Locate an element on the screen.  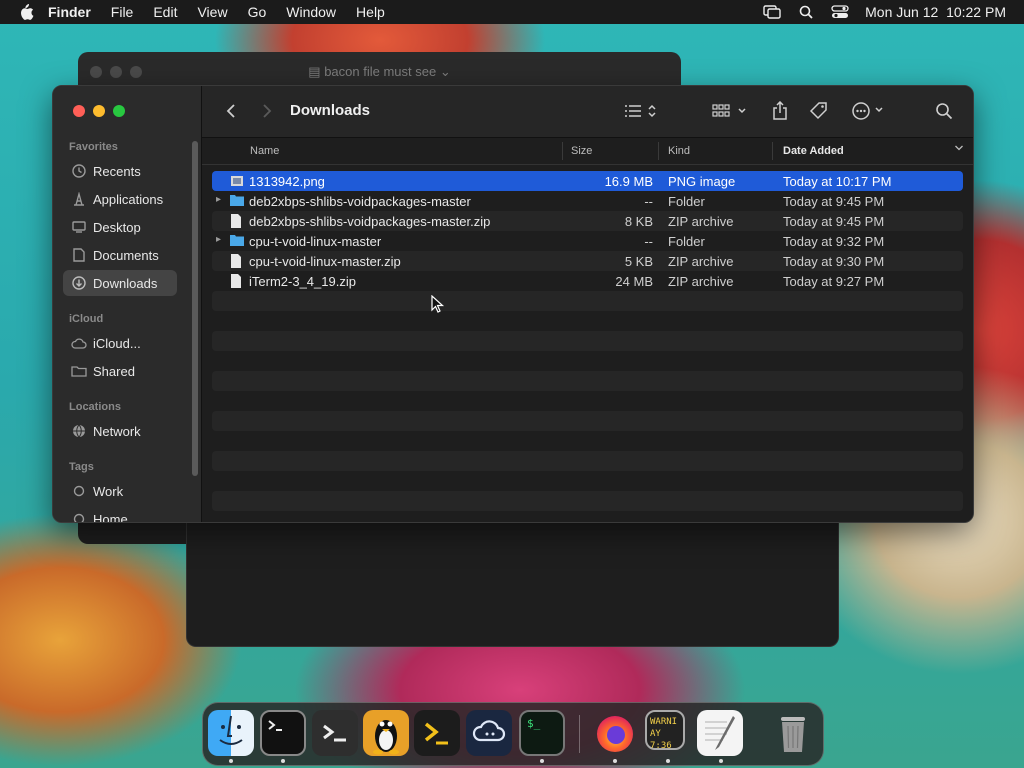
sidebar-item-tag-work: Work is located at coordinates (120, 491).